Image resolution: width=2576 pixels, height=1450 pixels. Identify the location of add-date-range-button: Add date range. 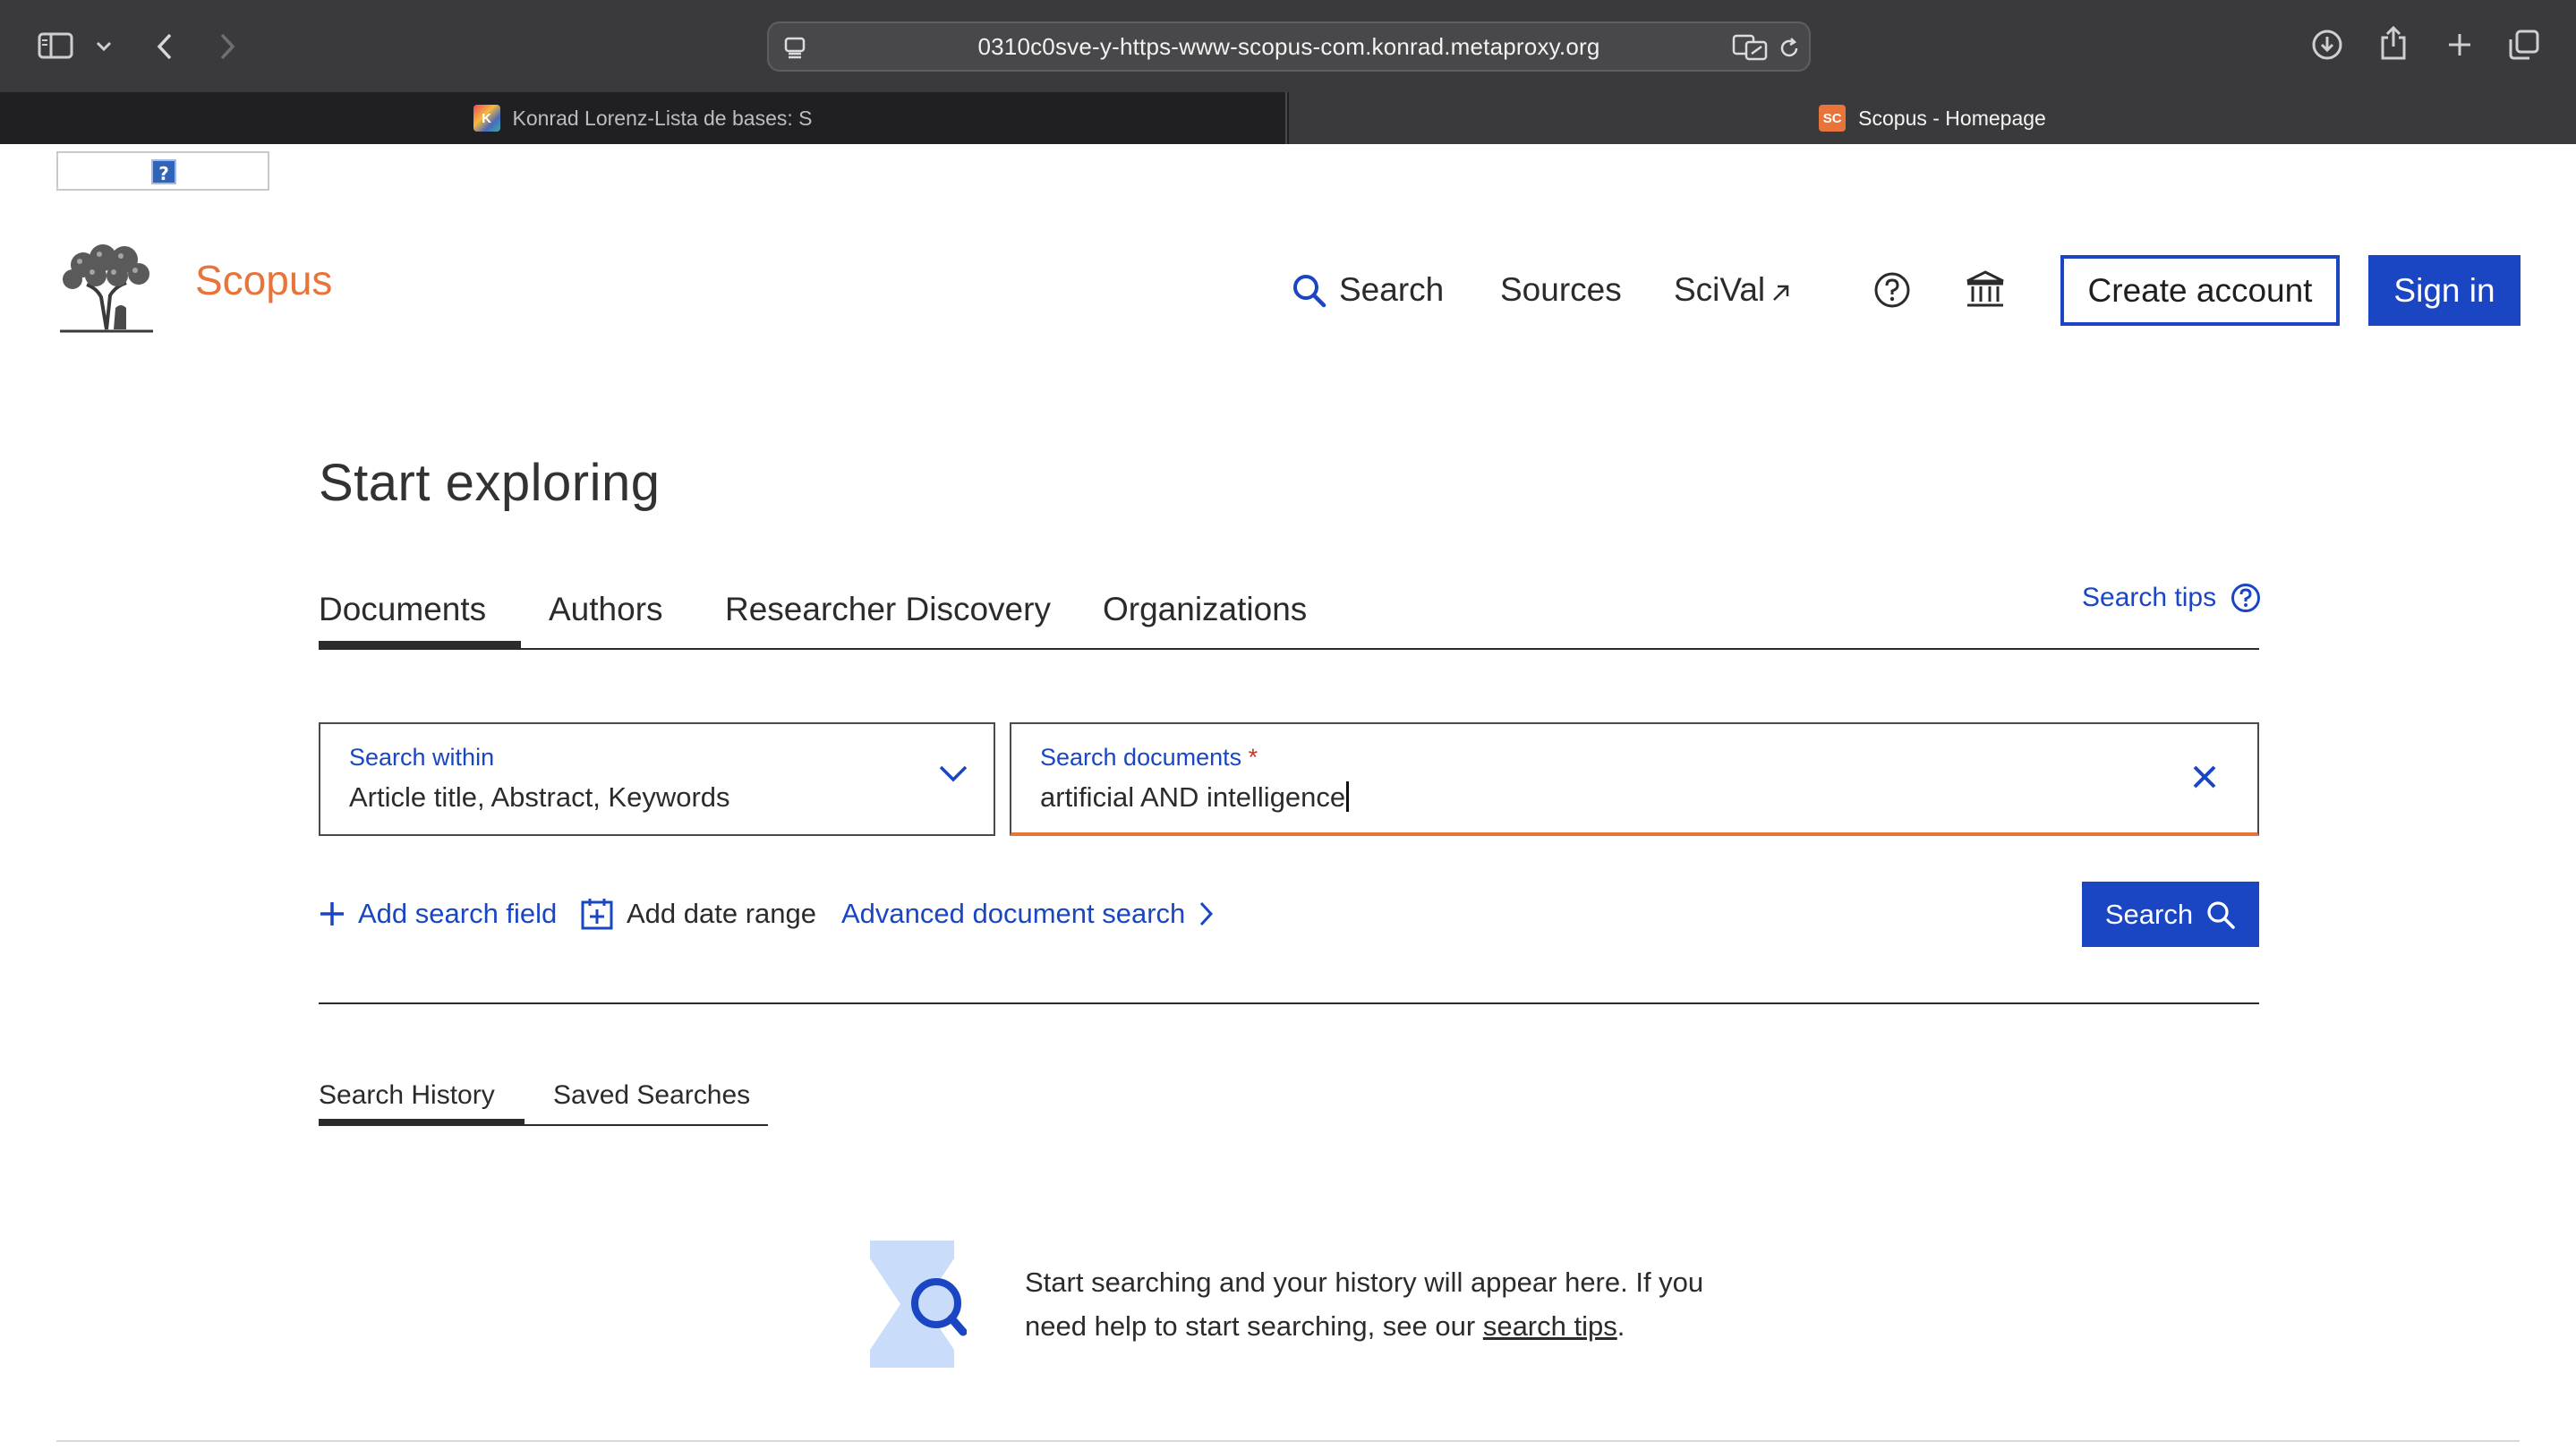
(698, 913).